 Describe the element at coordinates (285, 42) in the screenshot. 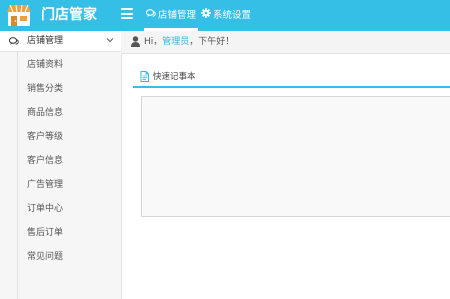

I see `greeting-bar: Hi，管理员，下午好！` at that location.